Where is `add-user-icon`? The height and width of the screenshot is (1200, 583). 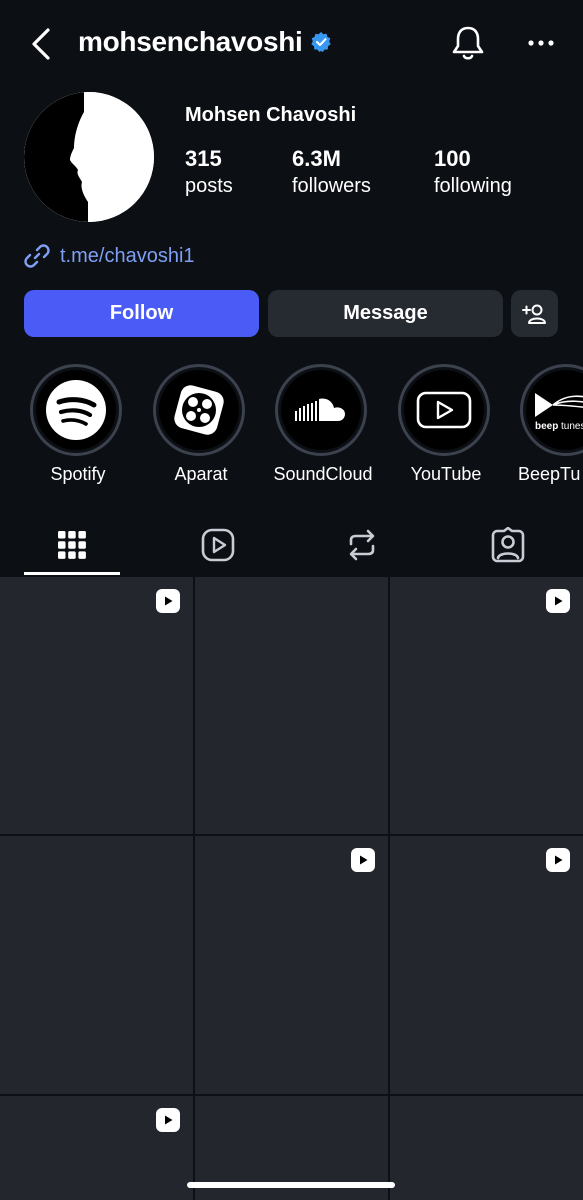 add-user-icon is located at coordinates (533, 314).